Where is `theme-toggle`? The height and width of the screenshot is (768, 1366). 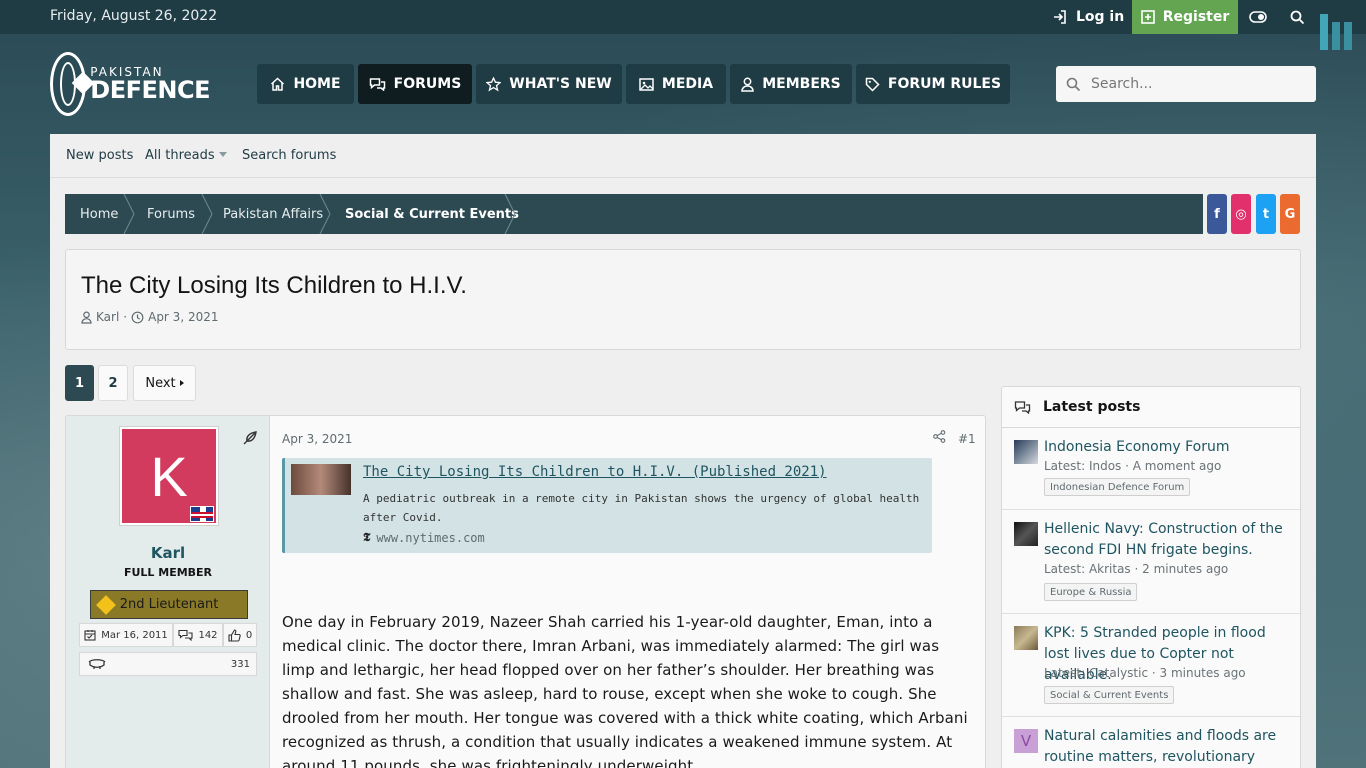
theme-toggle is located at coordinates (1258, 17).